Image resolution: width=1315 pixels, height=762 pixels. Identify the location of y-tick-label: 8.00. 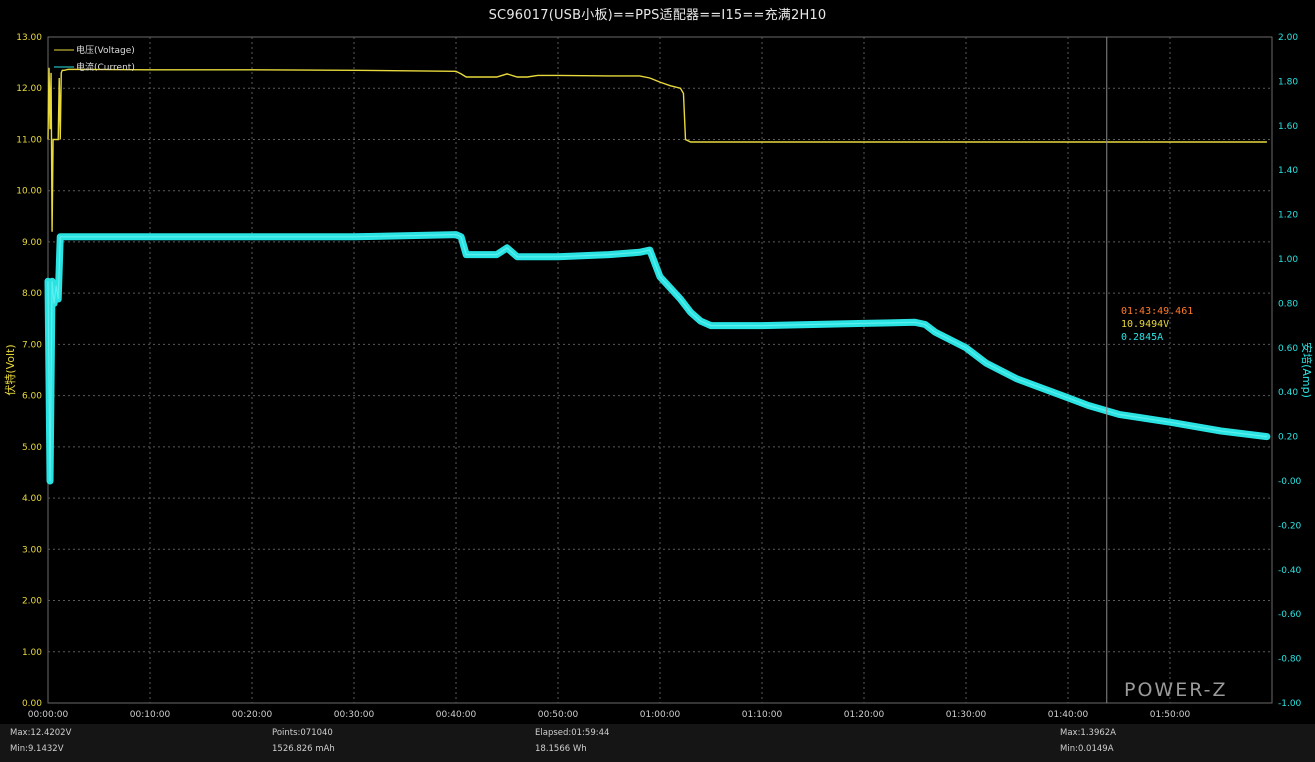
(32, 294).